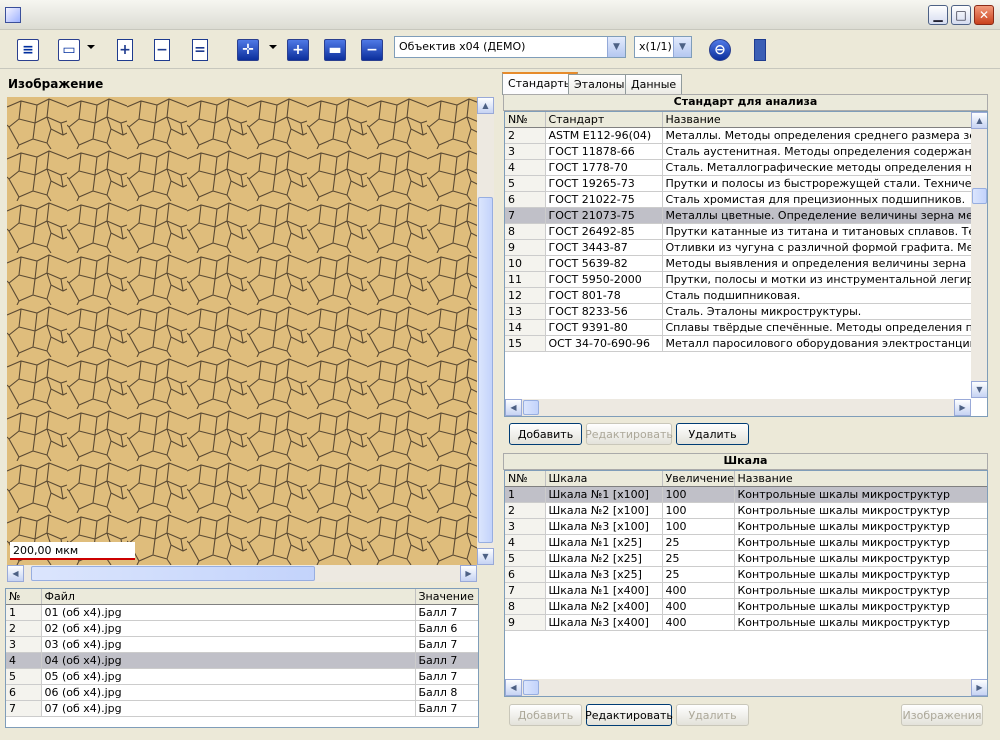 Image resolution: width=1000 pixels, height=740 pixels. Describe the element at coordinates (173, 573) in the screenshot. I see `hscroll-thumb` at that location.